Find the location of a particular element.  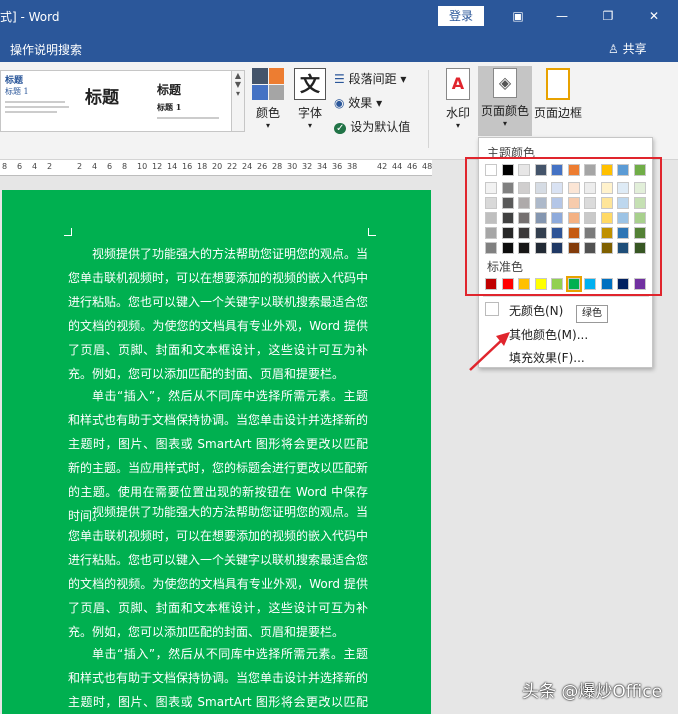

paragraph-spacing-icon: ☰ is located at coordinates (341, 79).